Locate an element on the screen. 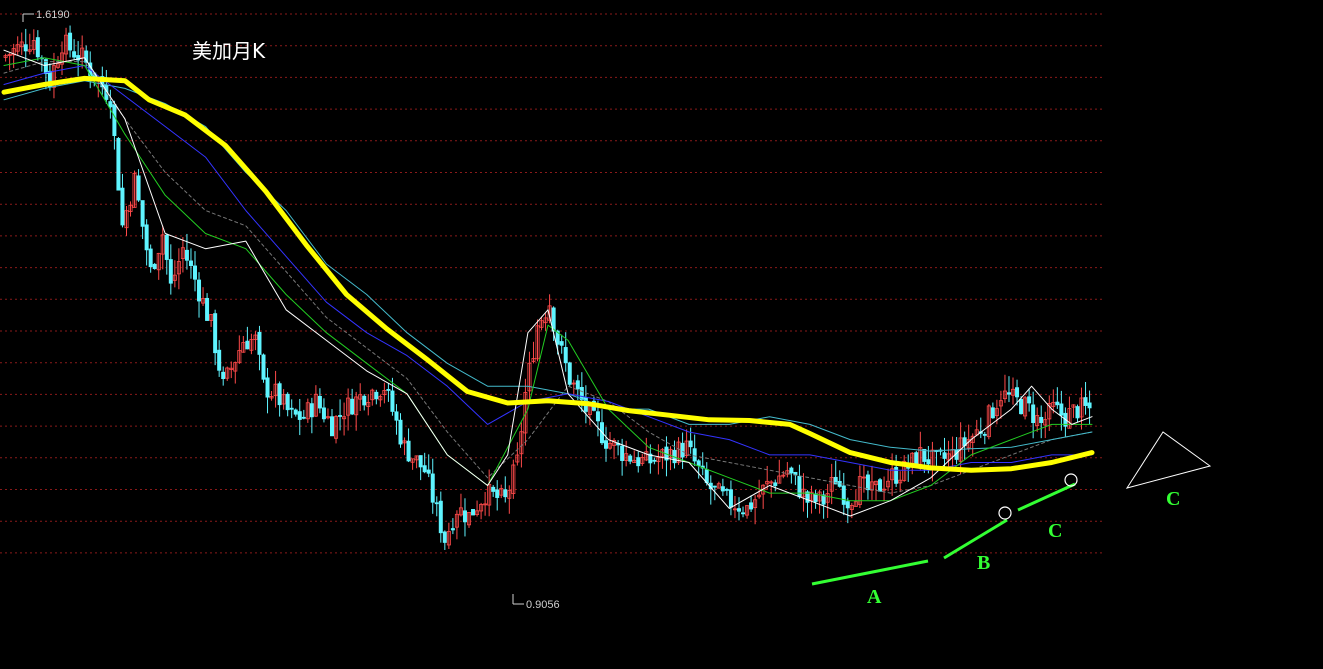  high-price-label: 1.6190 is located at coordinates (53, 15).